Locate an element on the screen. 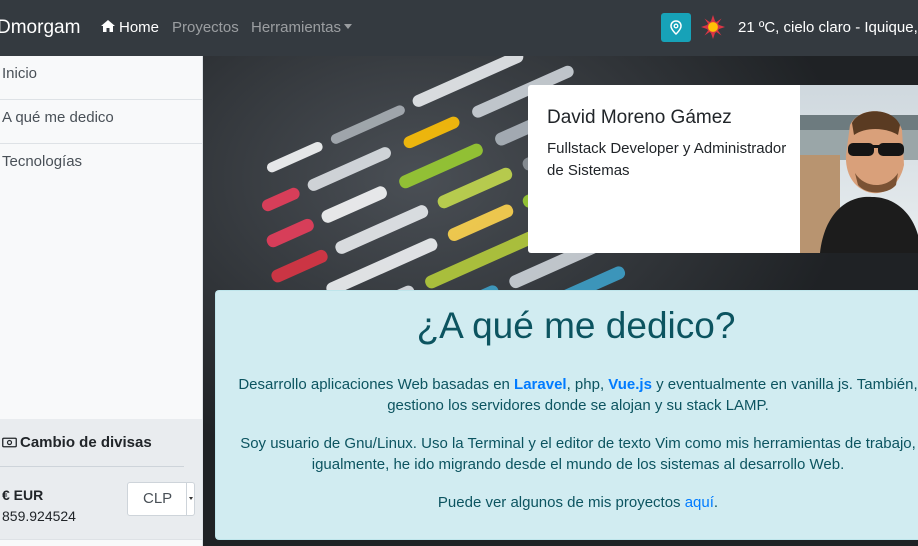 This screenshot has height=546, width=918. nav-tools-dropdown: Herramientas is located at coordinates (302, 28).